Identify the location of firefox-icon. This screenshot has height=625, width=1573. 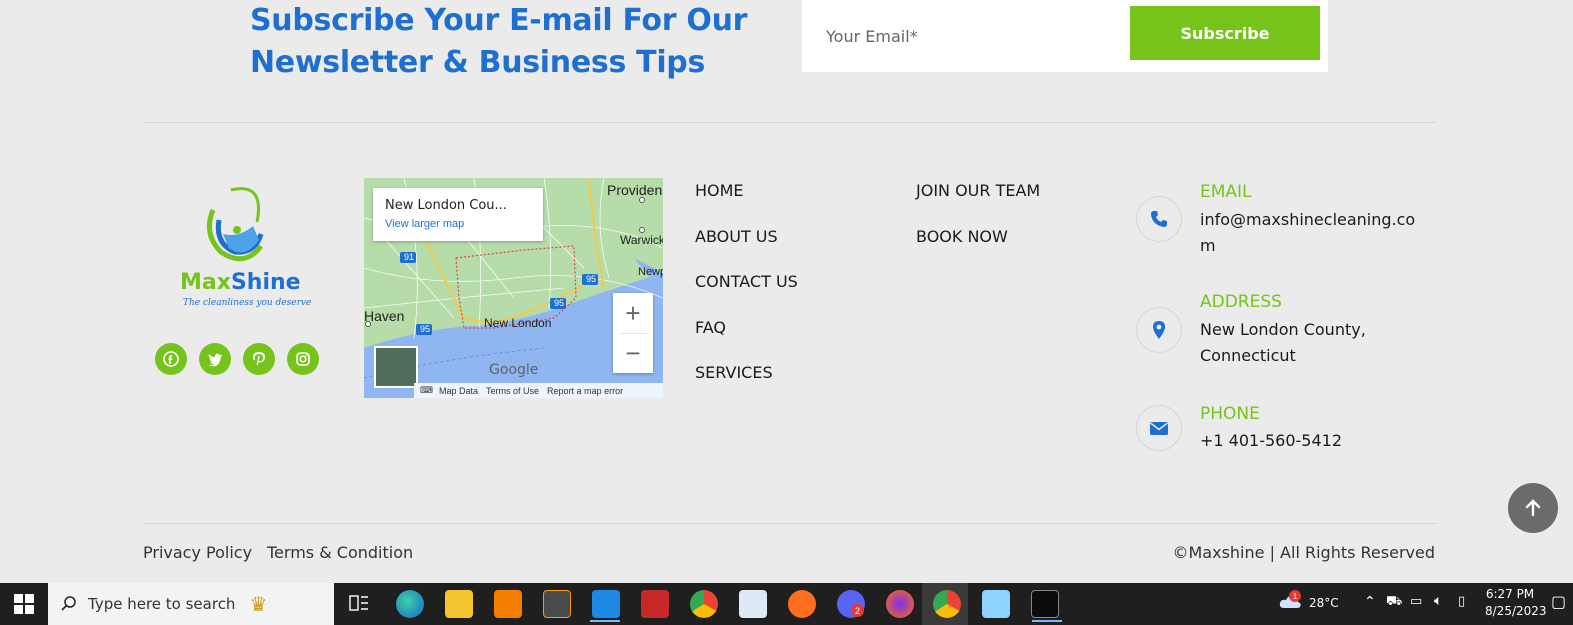
(900, 604).